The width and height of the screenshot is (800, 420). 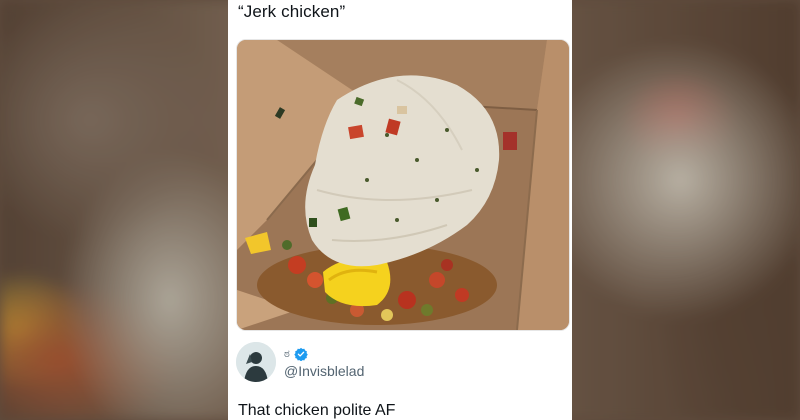 What do you see at coordinates (401, 364) in the screenshot?
I see `reply-header: ಠ @Invisblelad` at bounding box center [401, 364].